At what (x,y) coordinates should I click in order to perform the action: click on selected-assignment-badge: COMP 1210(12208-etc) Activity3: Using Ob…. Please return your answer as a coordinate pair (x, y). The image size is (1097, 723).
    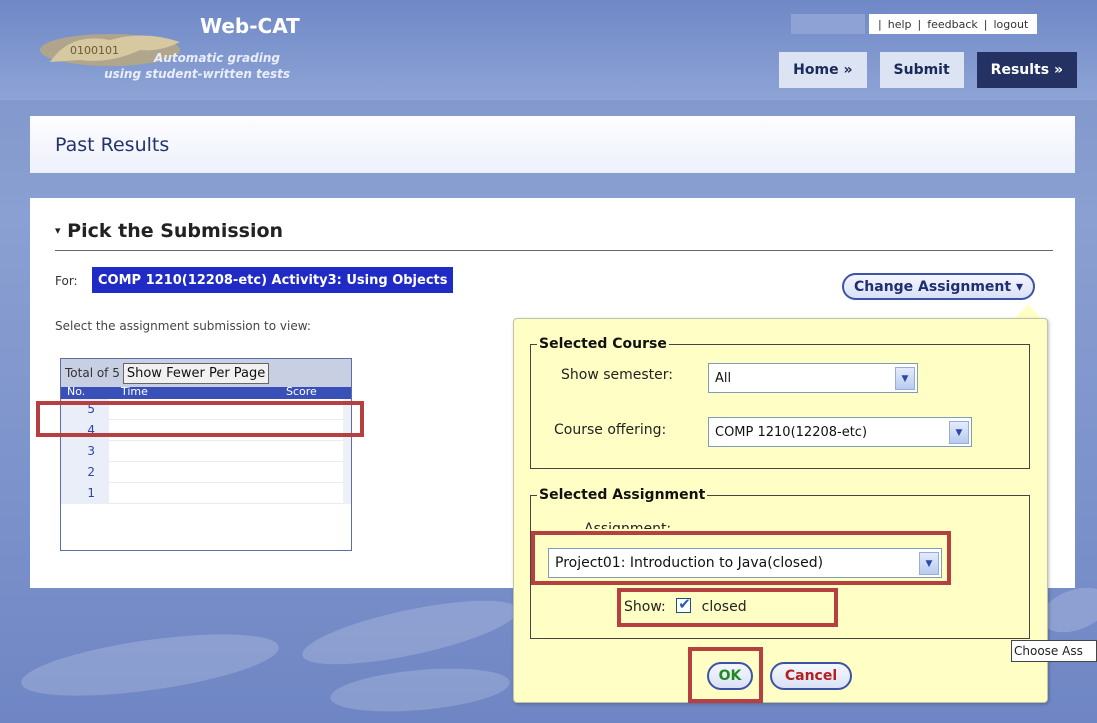
    Looking at the image, I should click on (273, 280).